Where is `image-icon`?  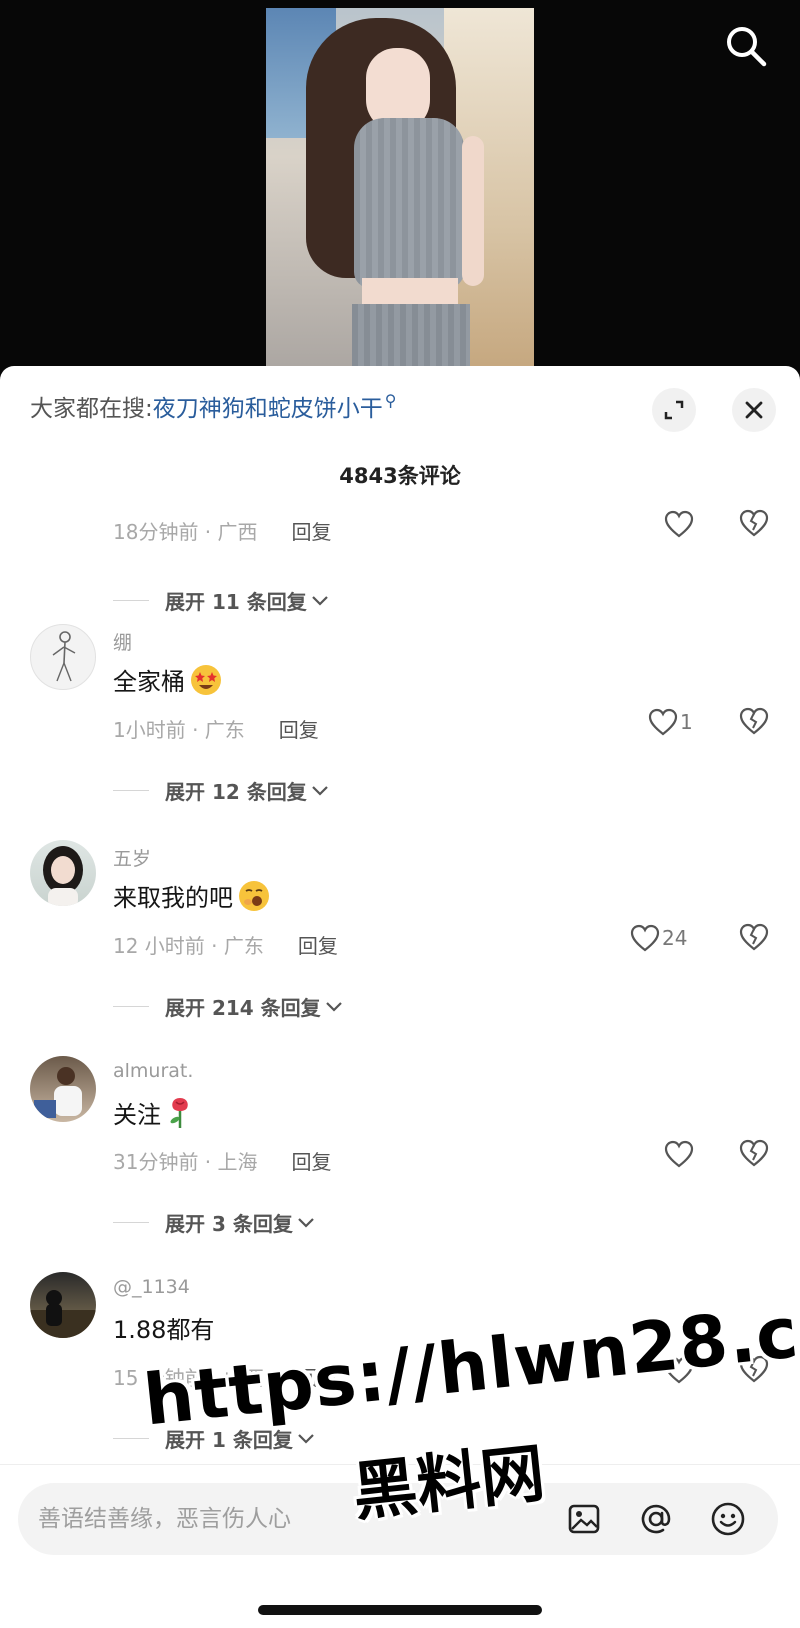 image-icon is located at coordinates (584, 1519).